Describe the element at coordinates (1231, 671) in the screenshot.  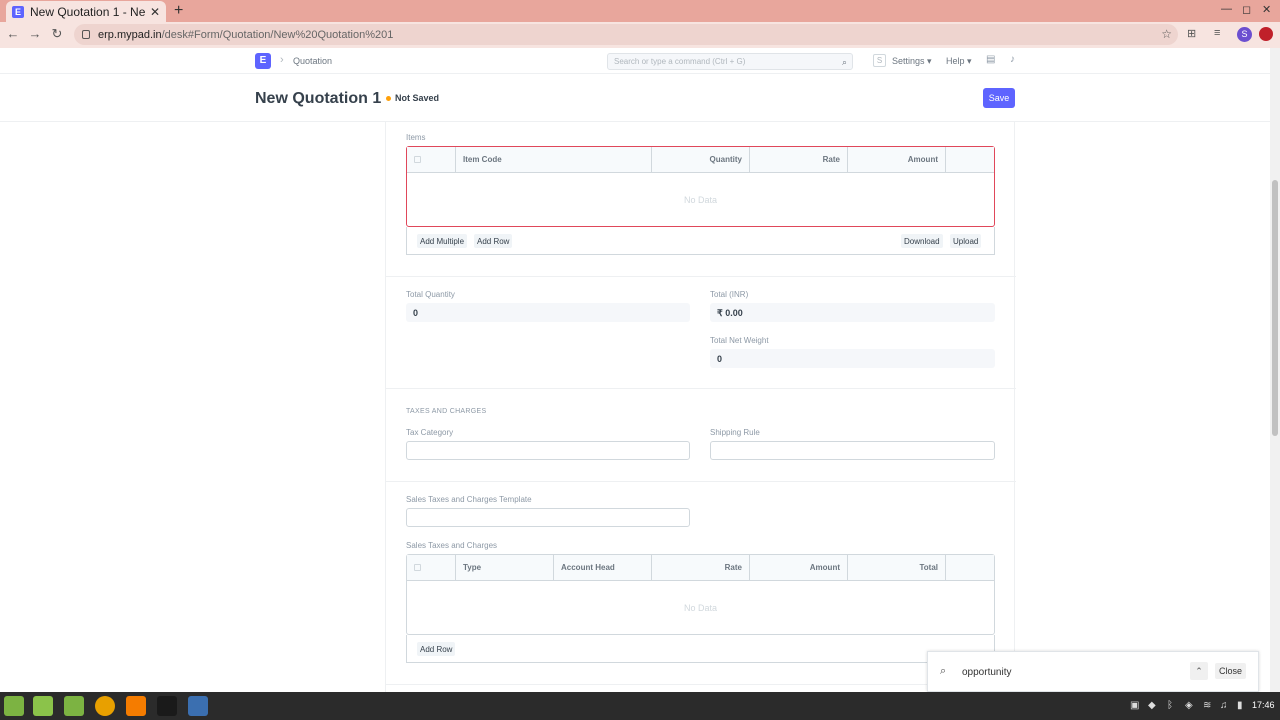
I see `find-close-button: Close` at that location.